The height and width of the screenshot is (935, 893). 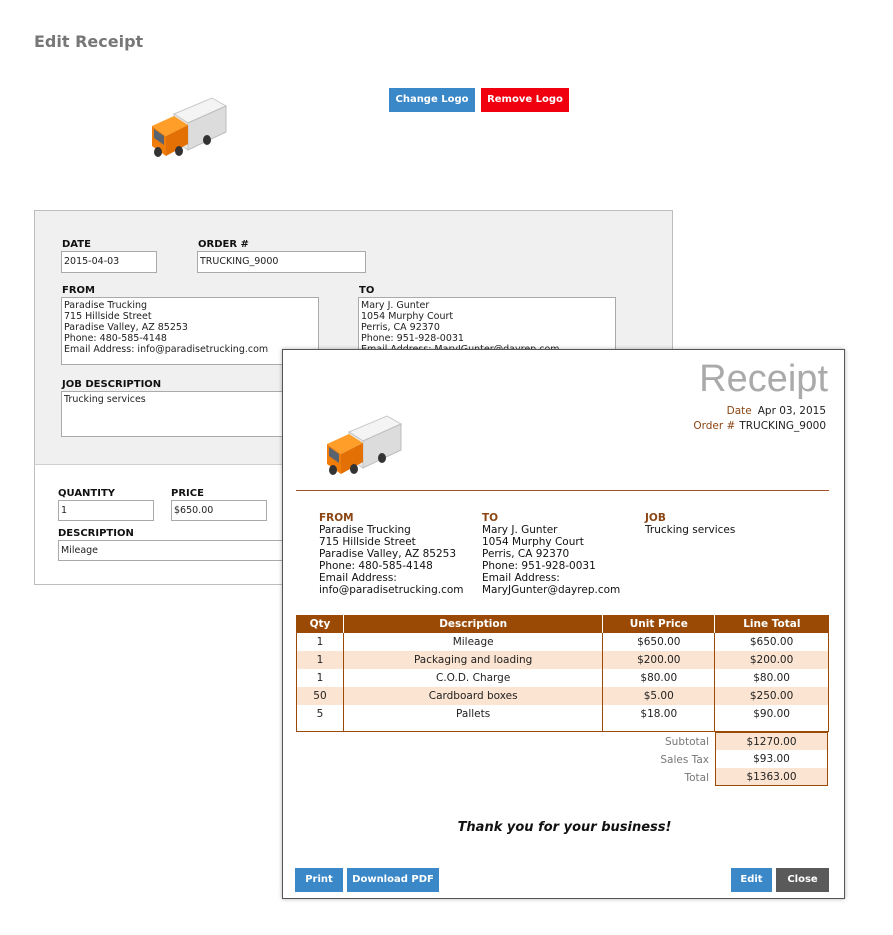 I want to click on cell-description: Mileage, so click(x=473, y=642).